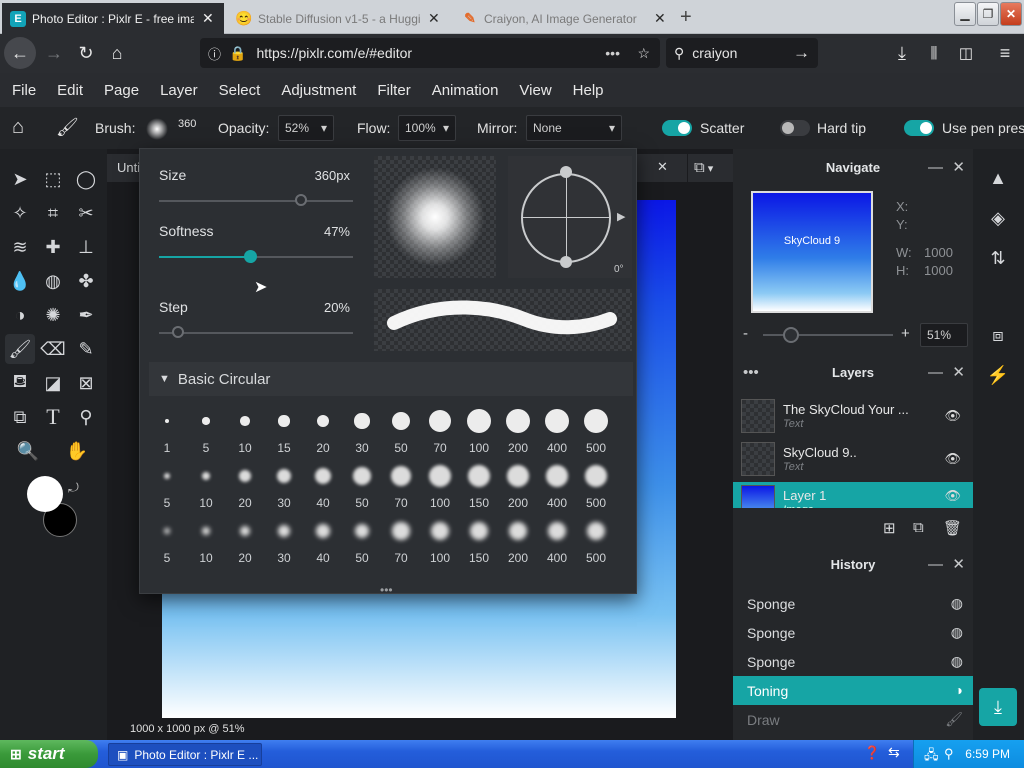  What do you see at coordinates (1011, 14) in the screenshot?
I see `window-close-icon: ✕` at bounding box center [1011, 14].